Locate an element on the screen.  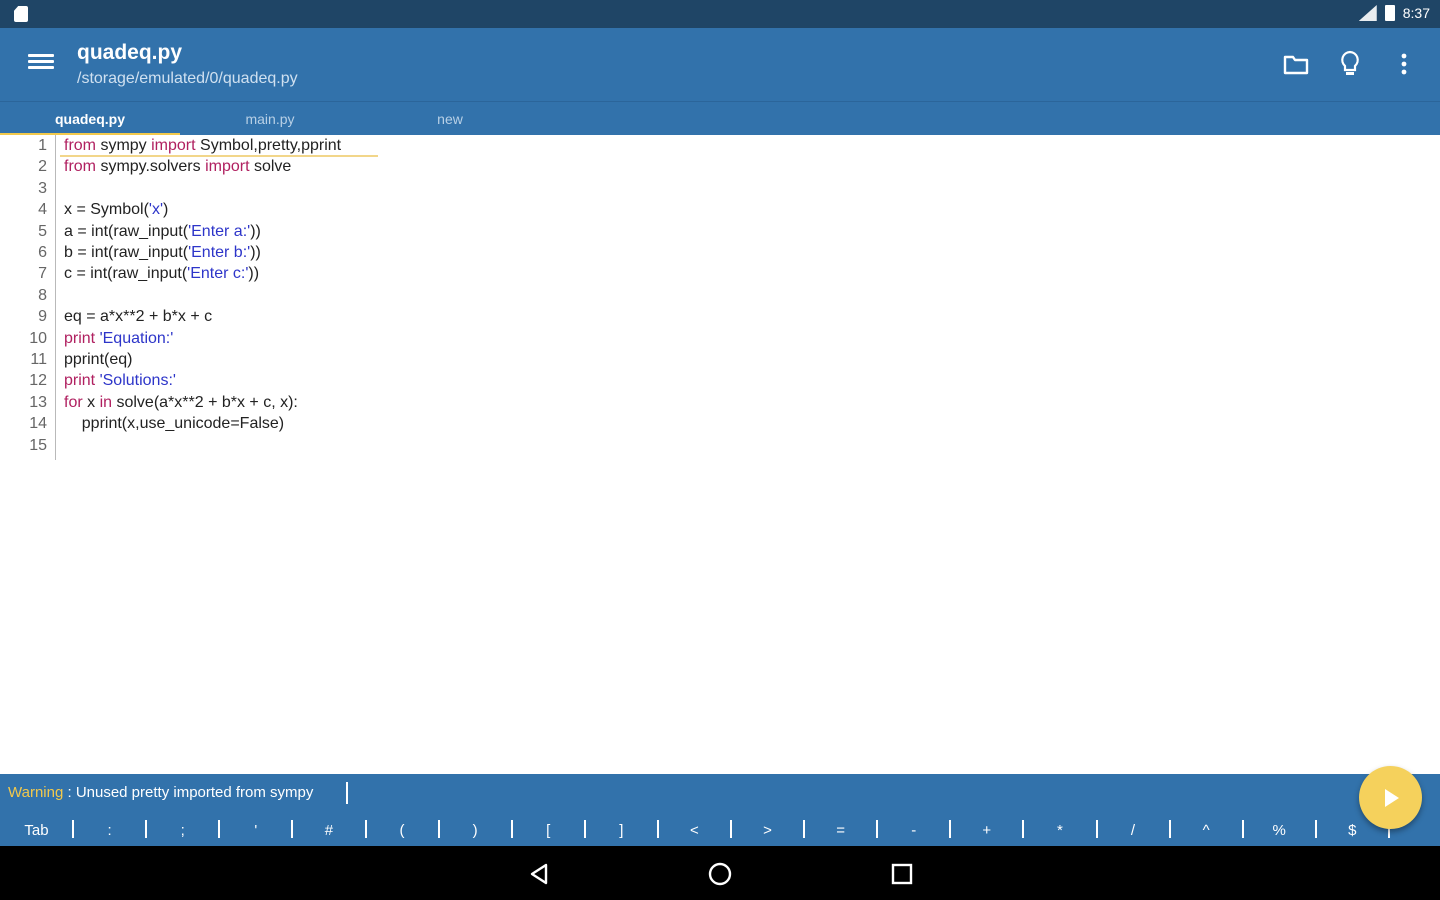
line-number: 5 is located at coordinates (42, 231).